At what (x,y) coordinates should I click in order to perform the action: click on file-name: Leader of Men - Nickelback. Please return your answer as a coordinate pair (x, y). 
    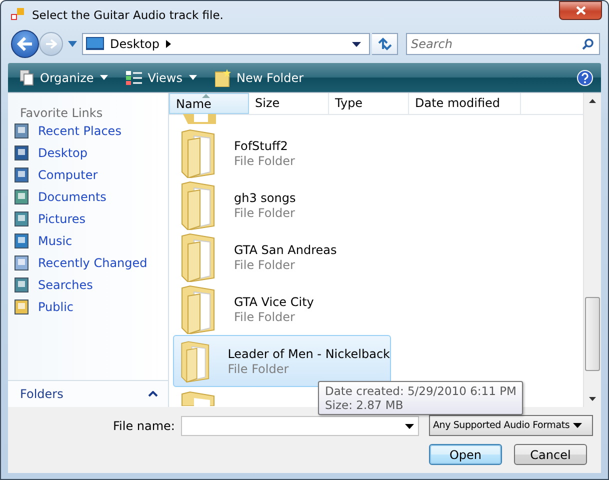
    Looking at the image, I should click on (309, 353).